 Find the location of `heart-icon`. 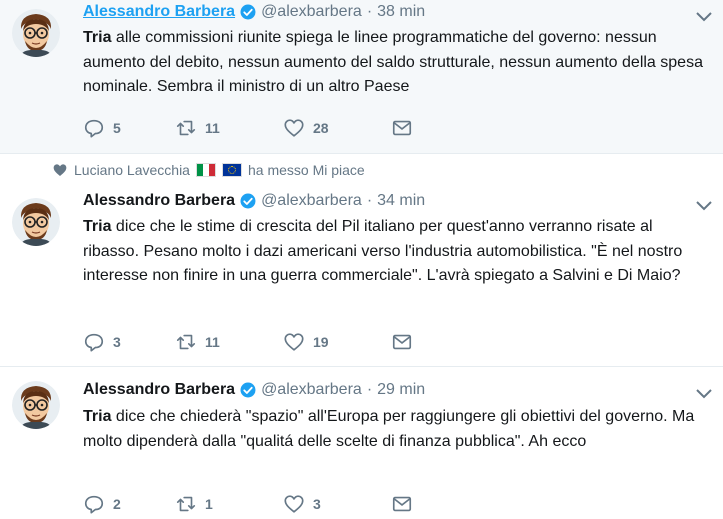

heart-icon is located at coordinates (60, 170).